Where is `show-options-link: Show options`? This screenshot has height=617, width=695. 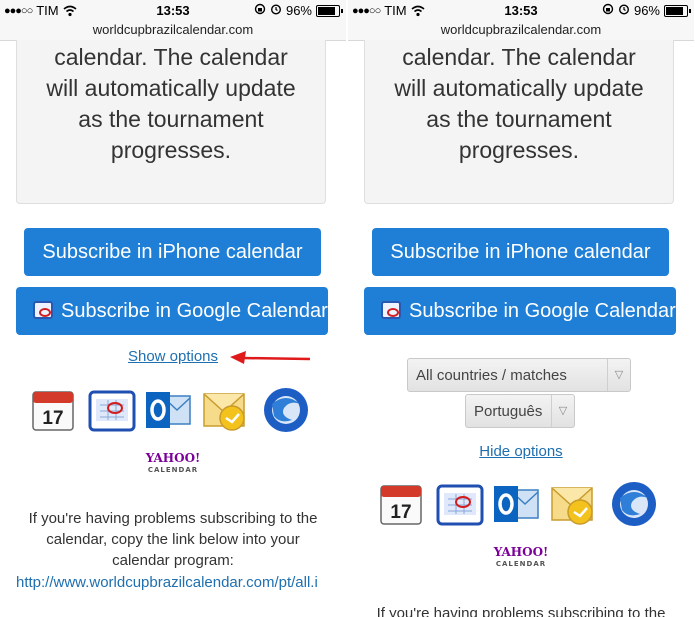 show-options-link: Show options is located at coordinates (173, 356).